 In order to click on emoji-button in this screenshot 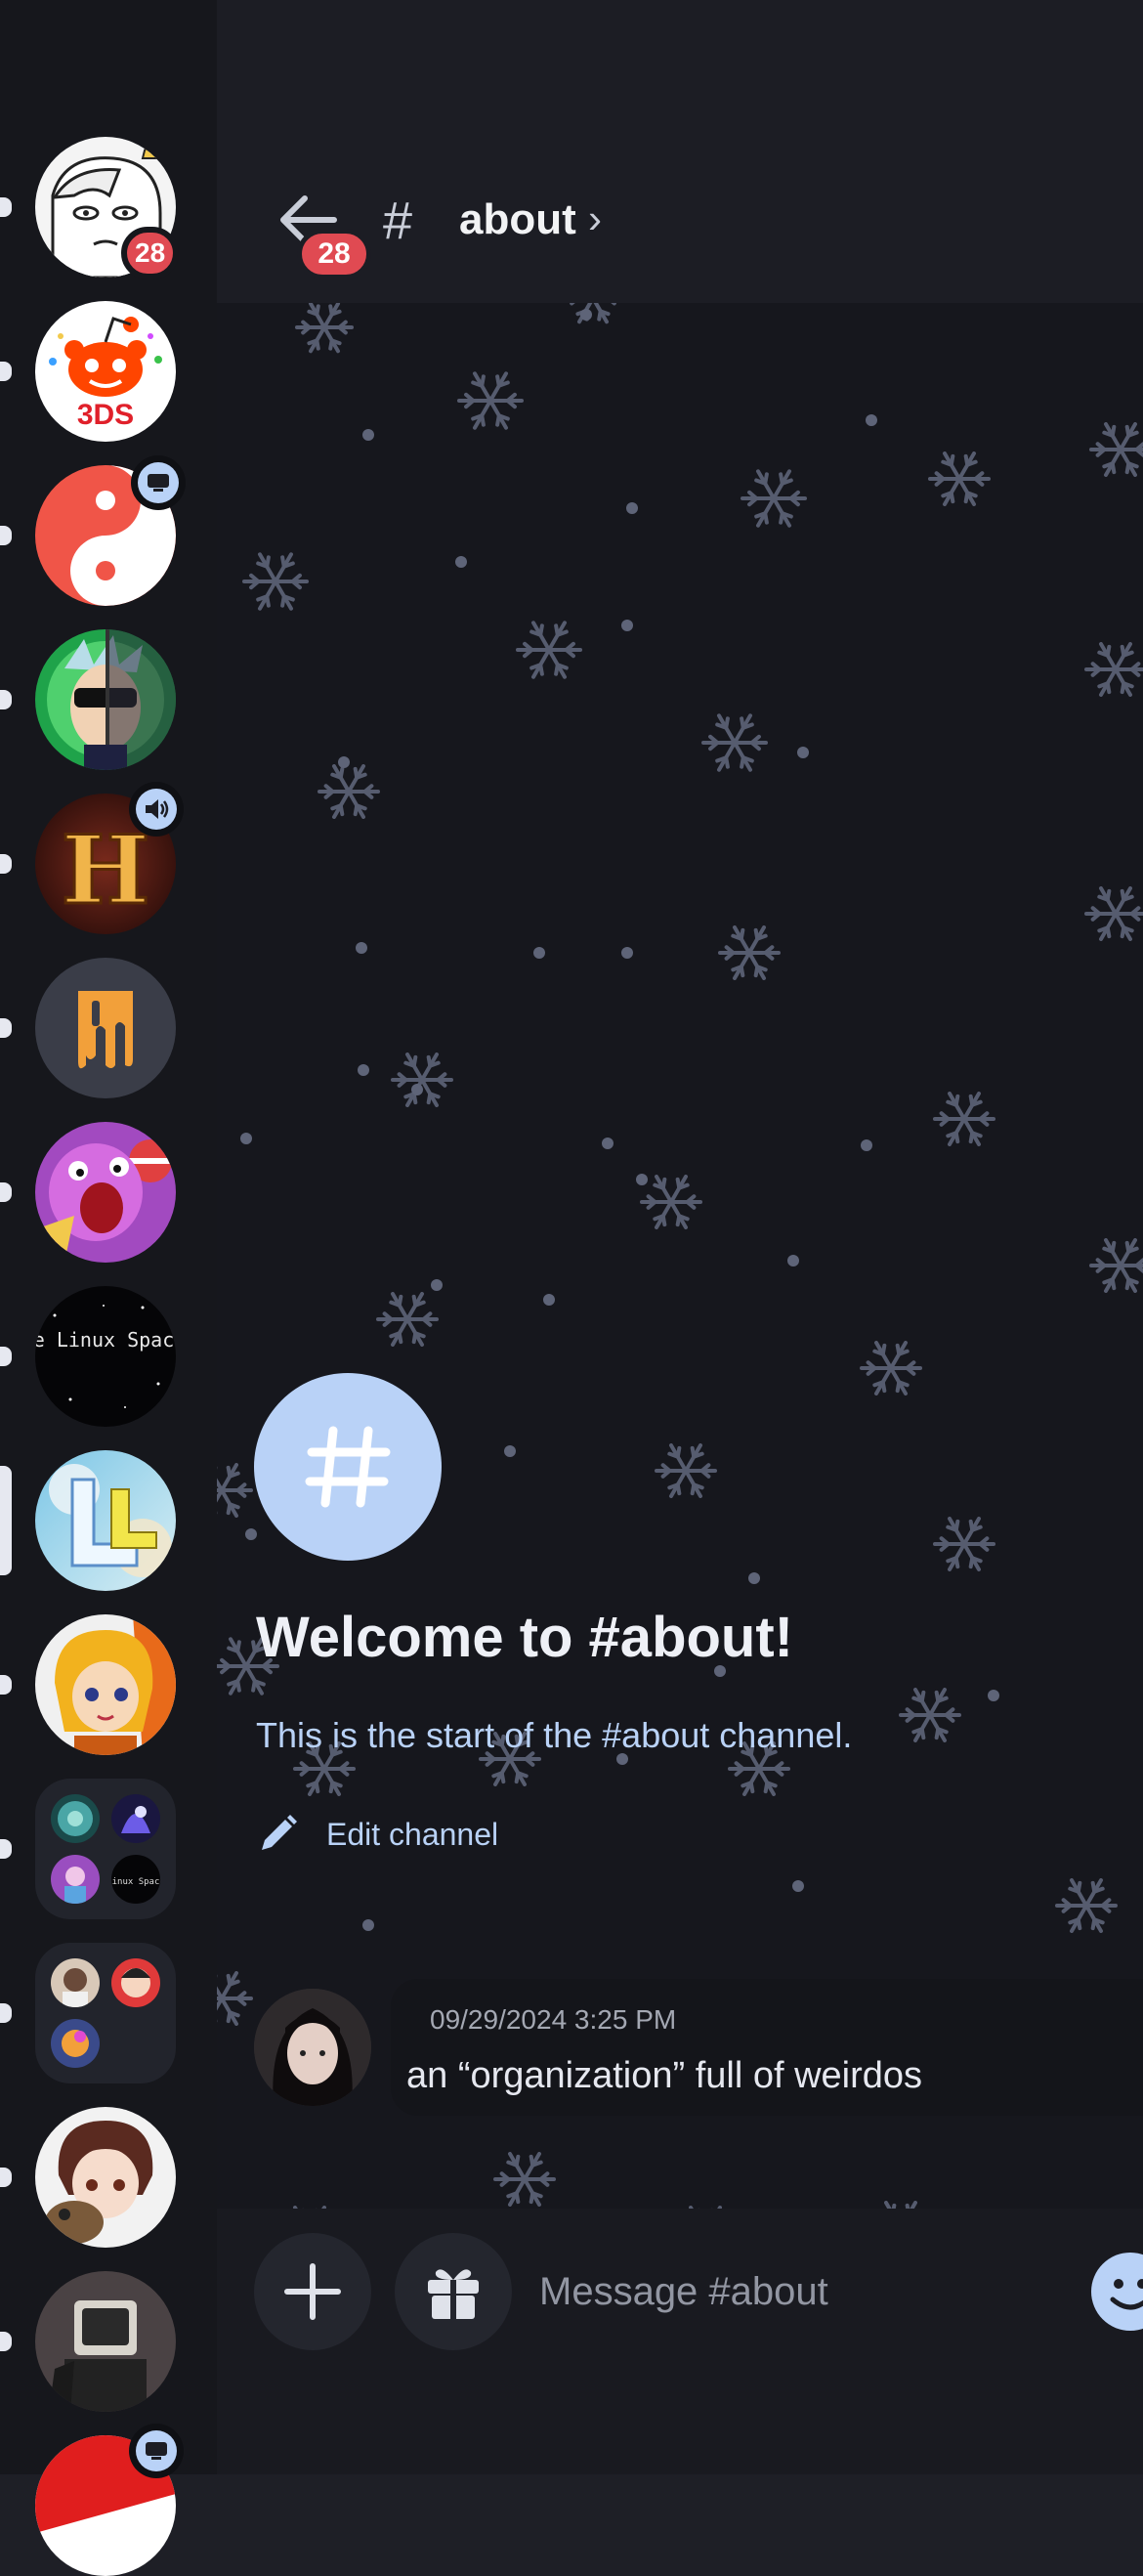, I will do `click(1117, 2292)`.